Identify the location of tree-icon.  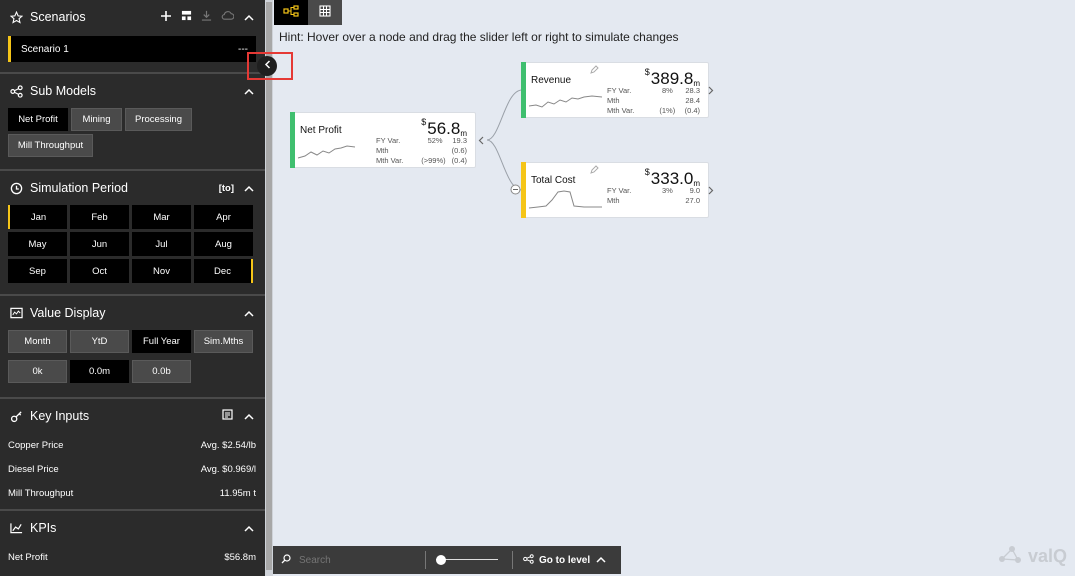
(528, 560).